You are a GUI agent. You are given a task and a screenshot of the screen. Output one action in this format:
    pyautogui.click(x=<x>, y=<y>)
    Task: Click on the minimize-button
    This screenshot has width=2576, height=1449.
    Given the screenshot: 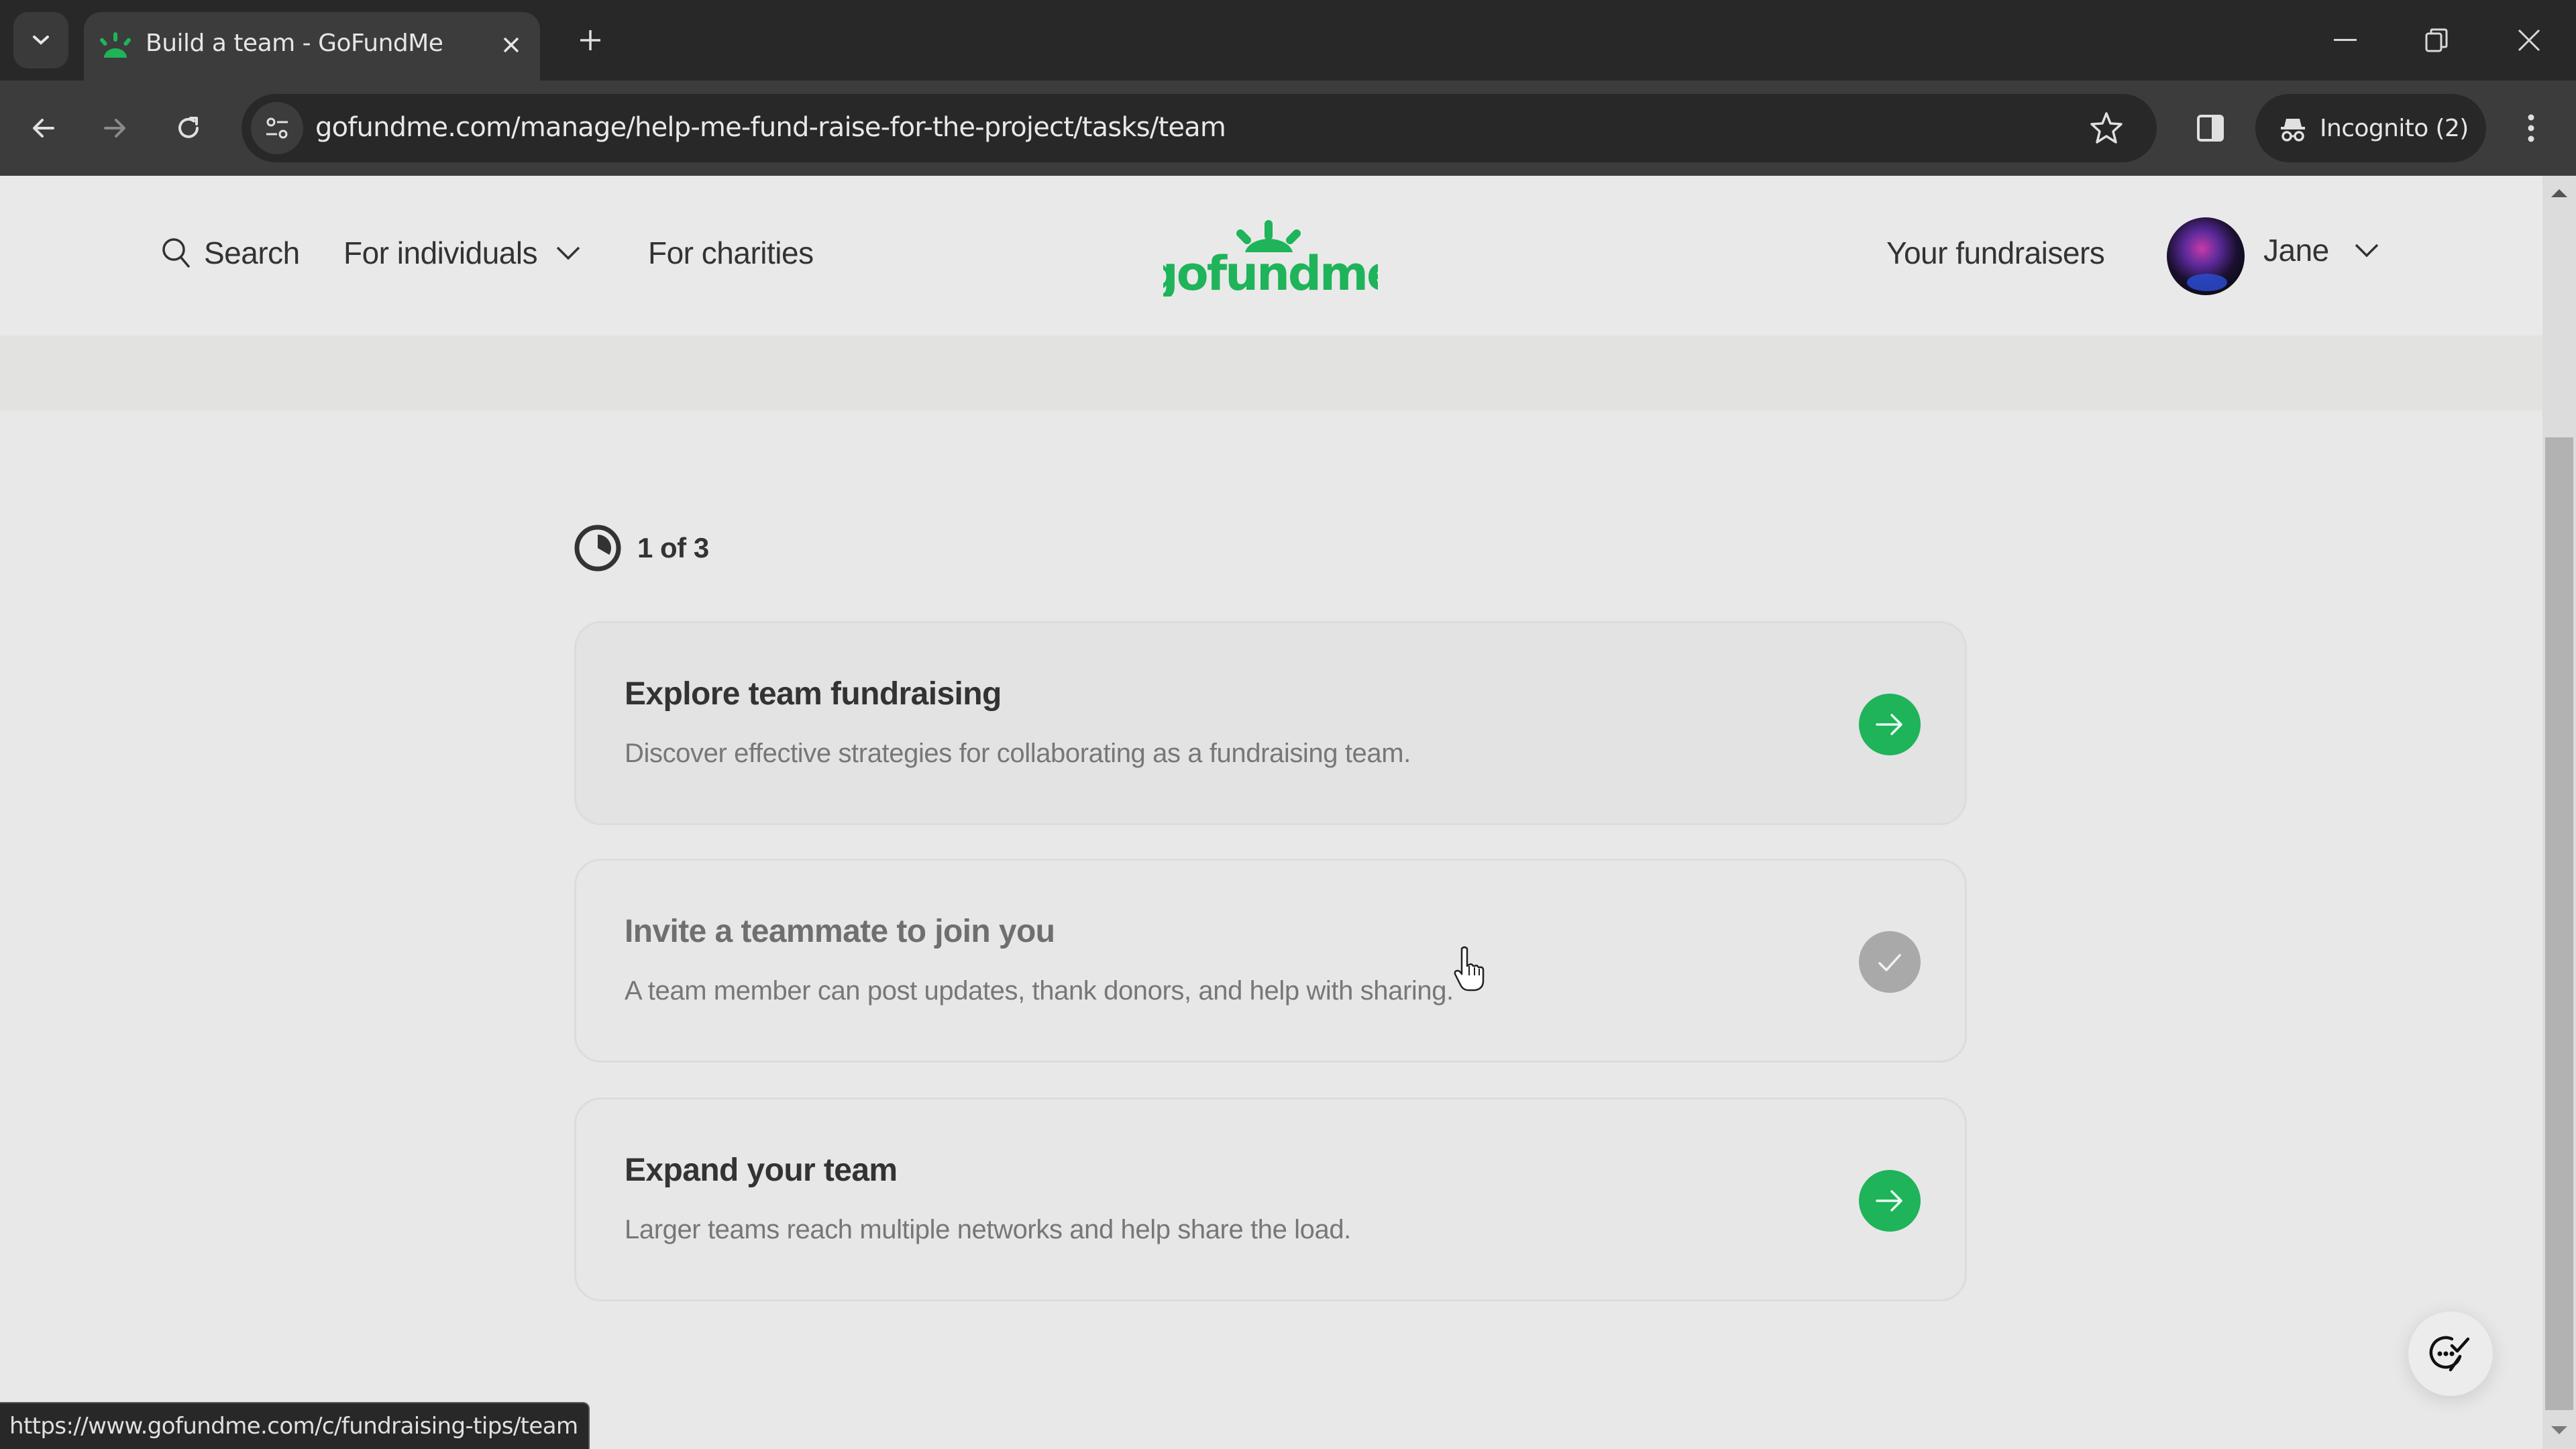 What is the action you would take?
    pyautogui.click(x=2345, y=40)
    